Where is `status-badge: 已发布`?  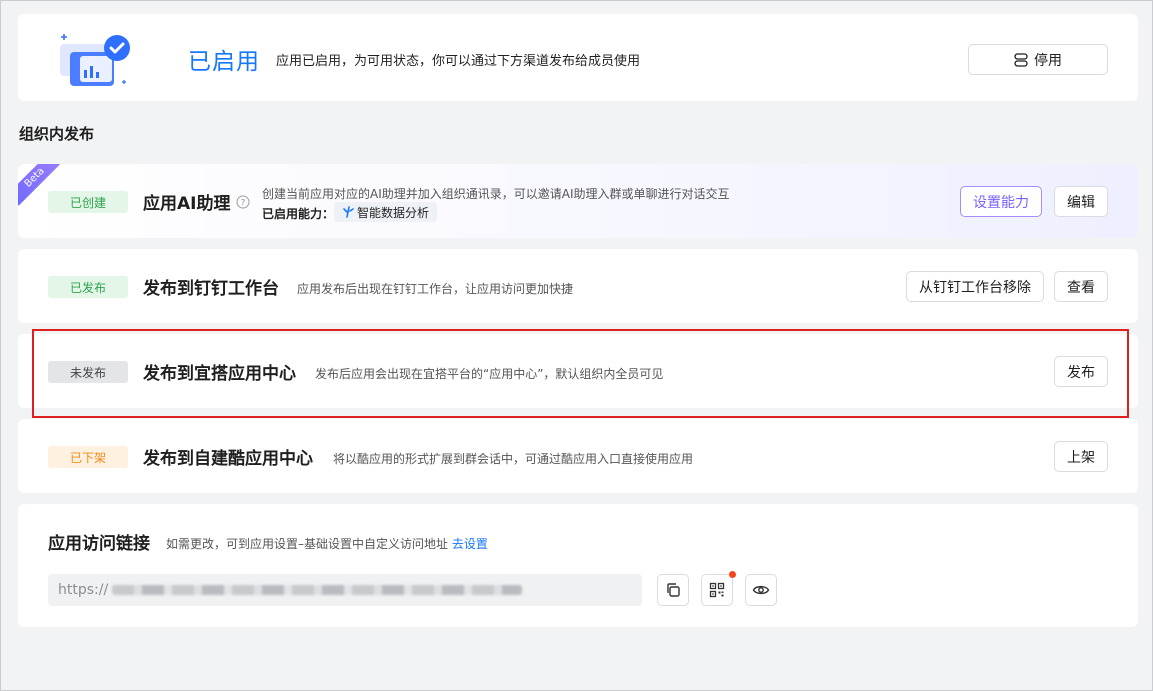
status-badge: 已发布 is located at coordinates (88, 287).